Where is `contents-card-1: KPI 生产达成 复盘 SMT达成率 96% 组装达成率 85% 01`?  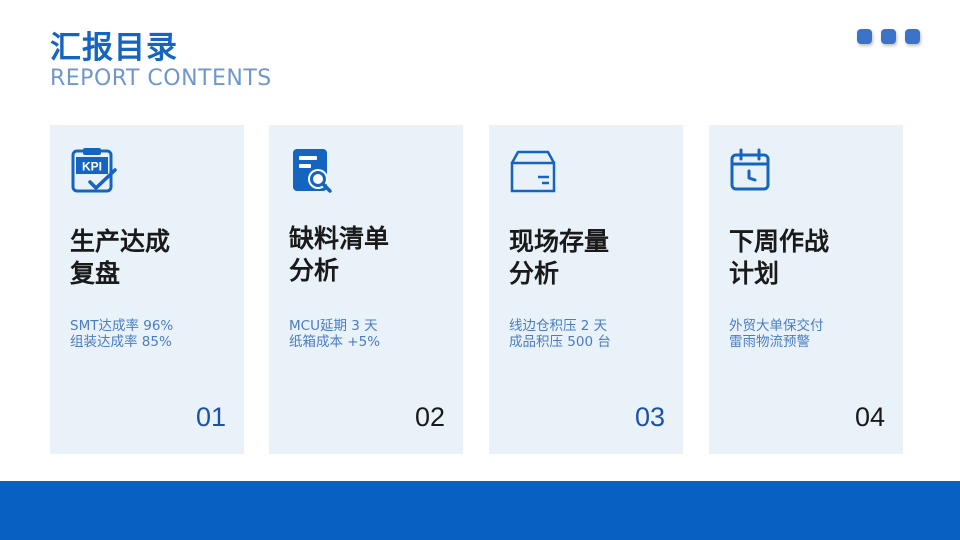
contents-card-1: KPI 生产达成 复盘 SMT达成率 96% 组装达成率 85% 01 is located at coordinates (147, 289).